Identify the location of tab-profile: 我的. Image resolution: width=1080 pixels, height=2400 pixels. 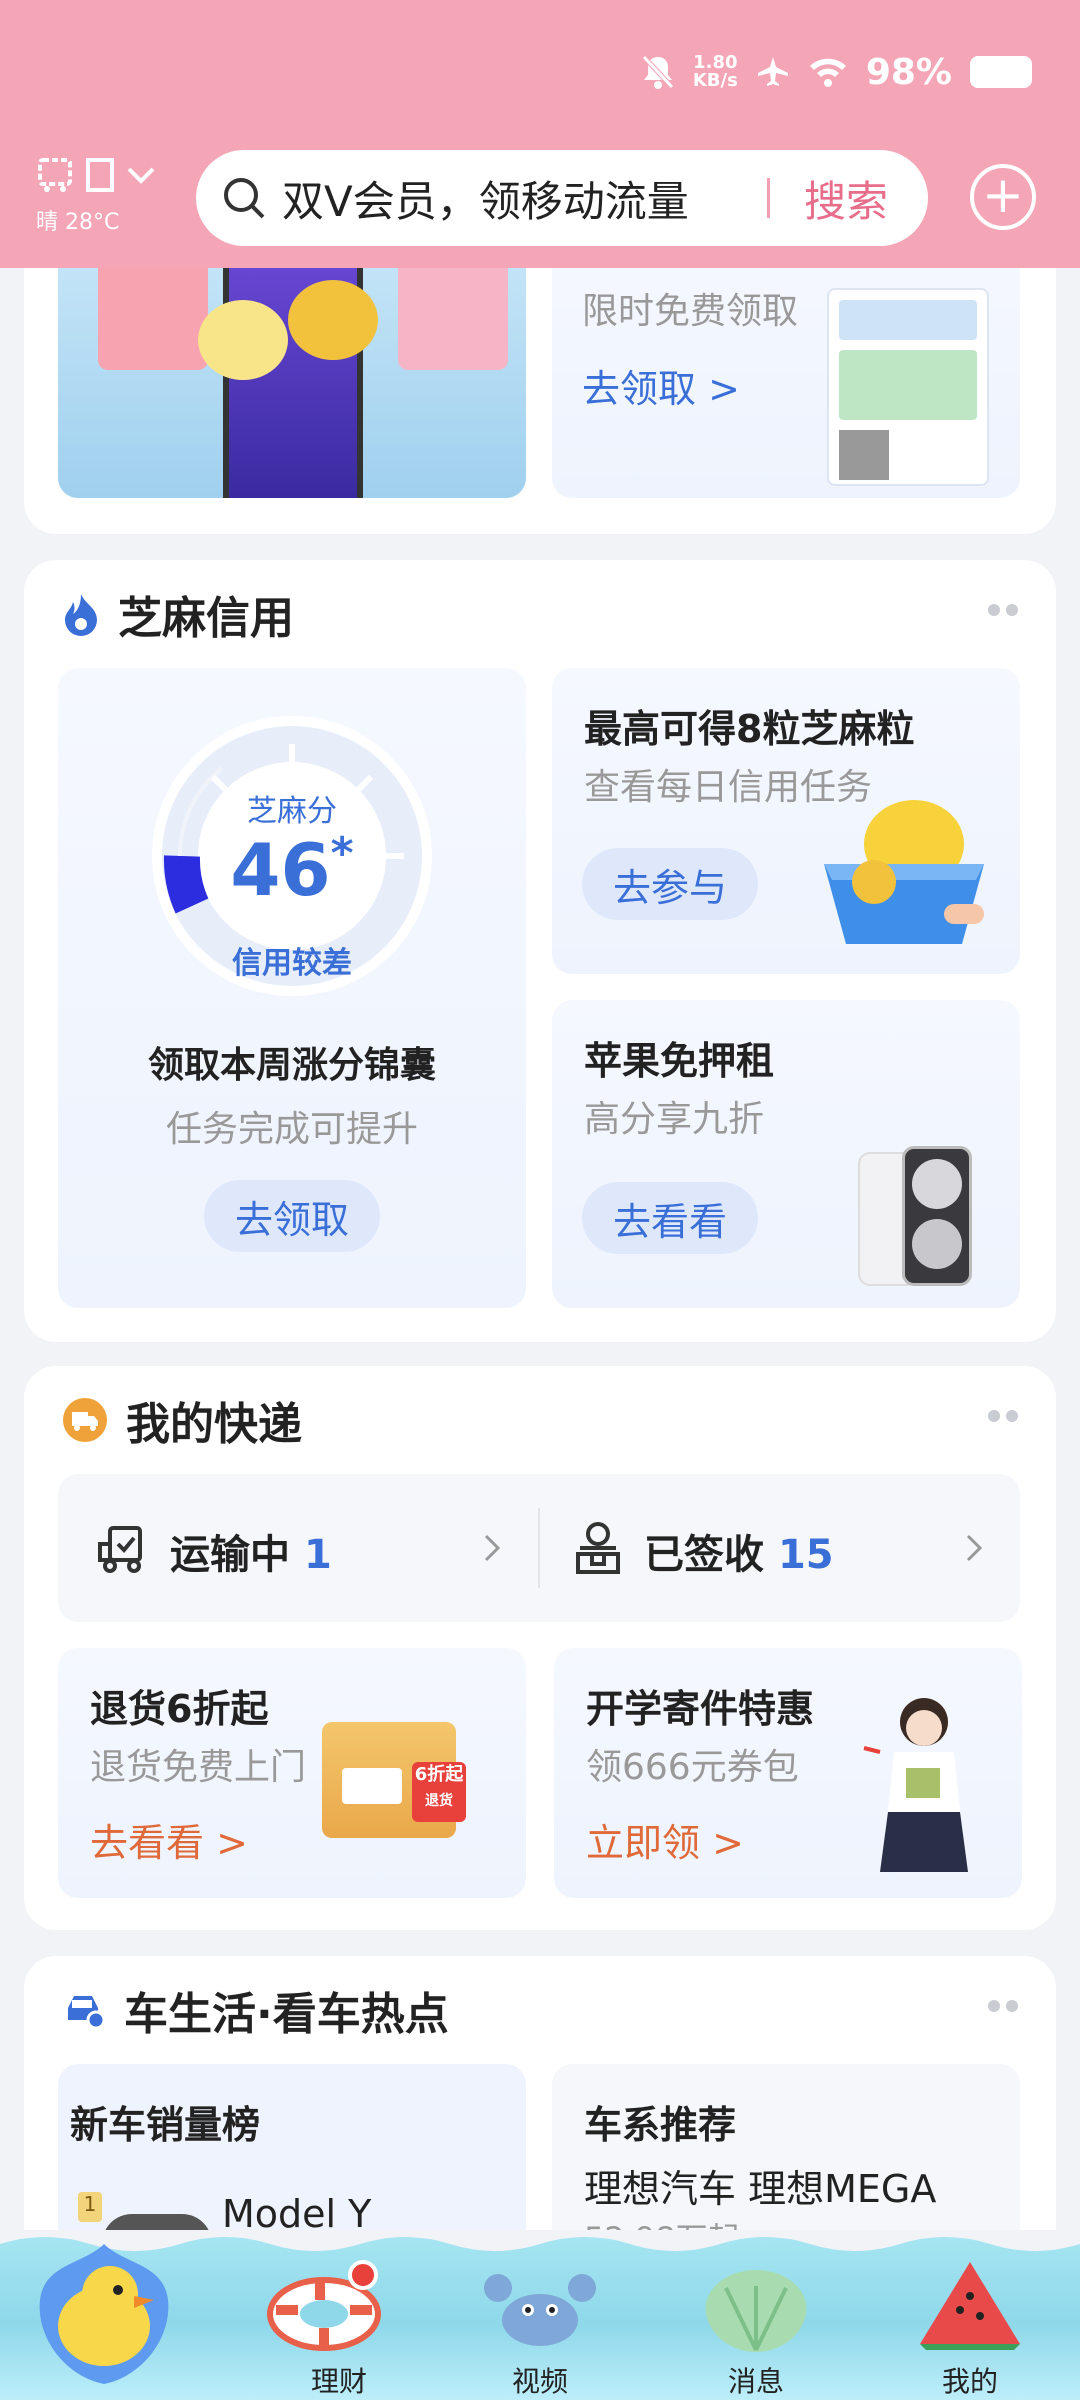
(970, 2329).